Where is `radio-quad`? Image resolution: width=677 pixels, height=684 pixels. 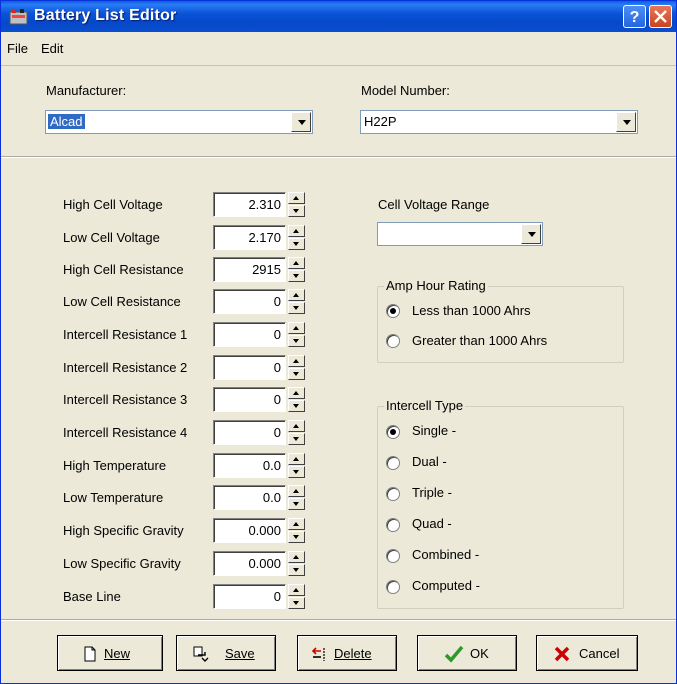
radio-quad is located at coordinates (393, 525).